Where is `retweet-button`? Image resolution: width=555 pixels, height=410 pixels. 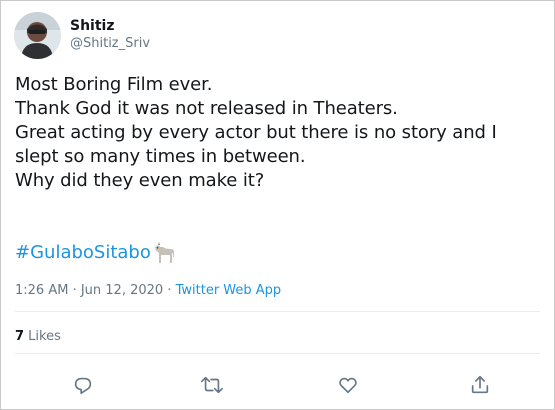 retweet-button is located at coordinates (212, 385).